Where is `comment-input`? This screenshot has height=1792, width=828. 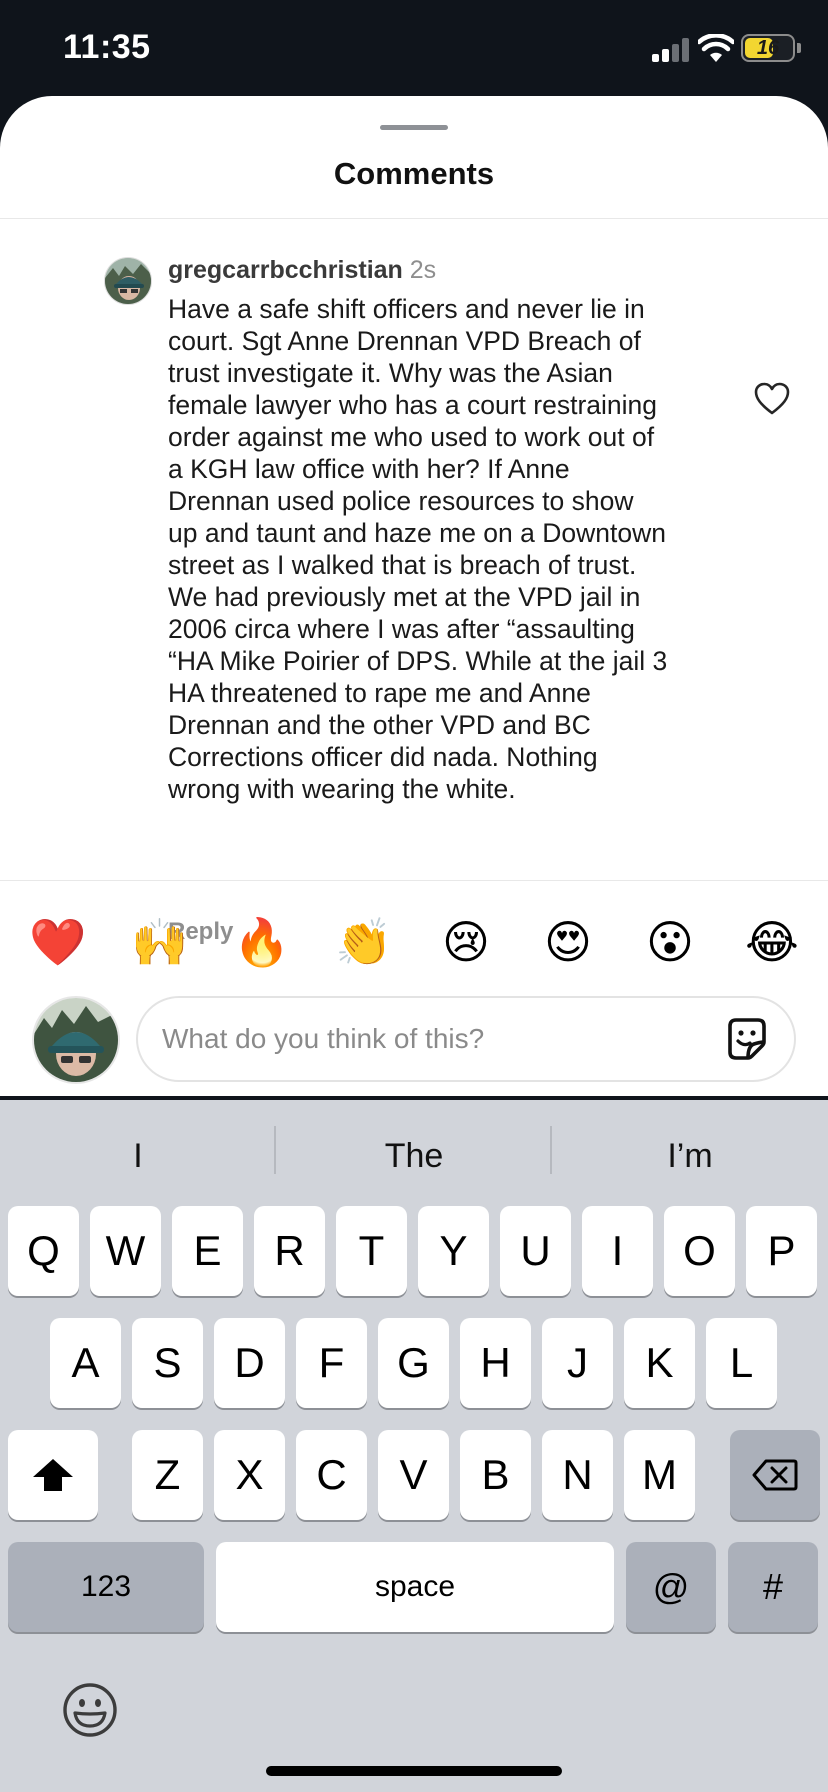 comment-input is located at coordinates (432, 1039).